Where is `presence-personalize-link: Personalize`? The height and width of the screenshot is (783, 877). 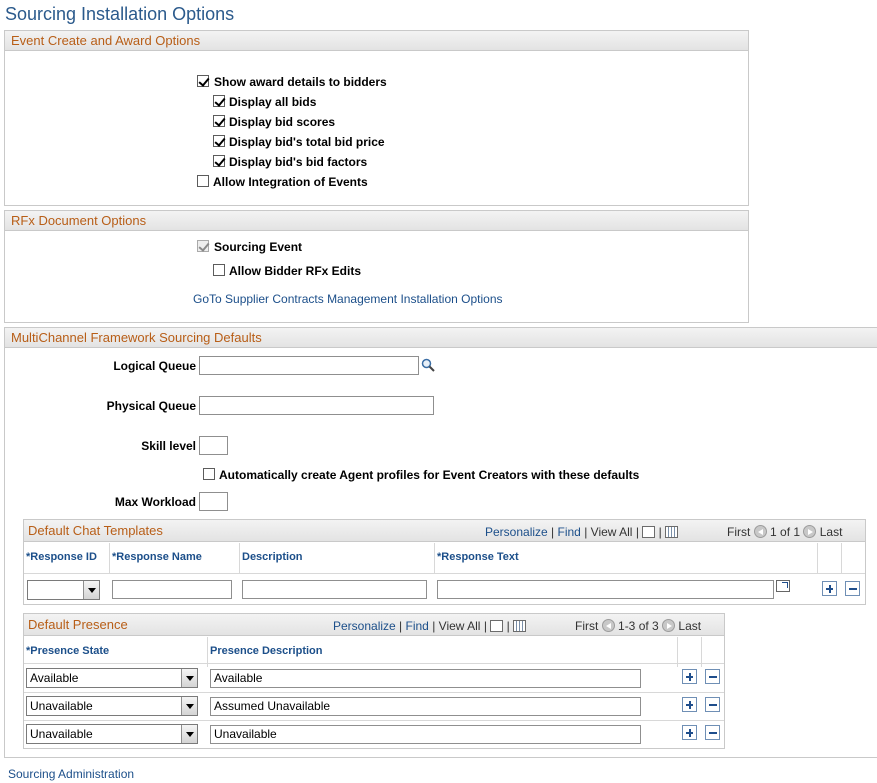 presence-personalize-link: Personalize is located at coordinates (364, 626).